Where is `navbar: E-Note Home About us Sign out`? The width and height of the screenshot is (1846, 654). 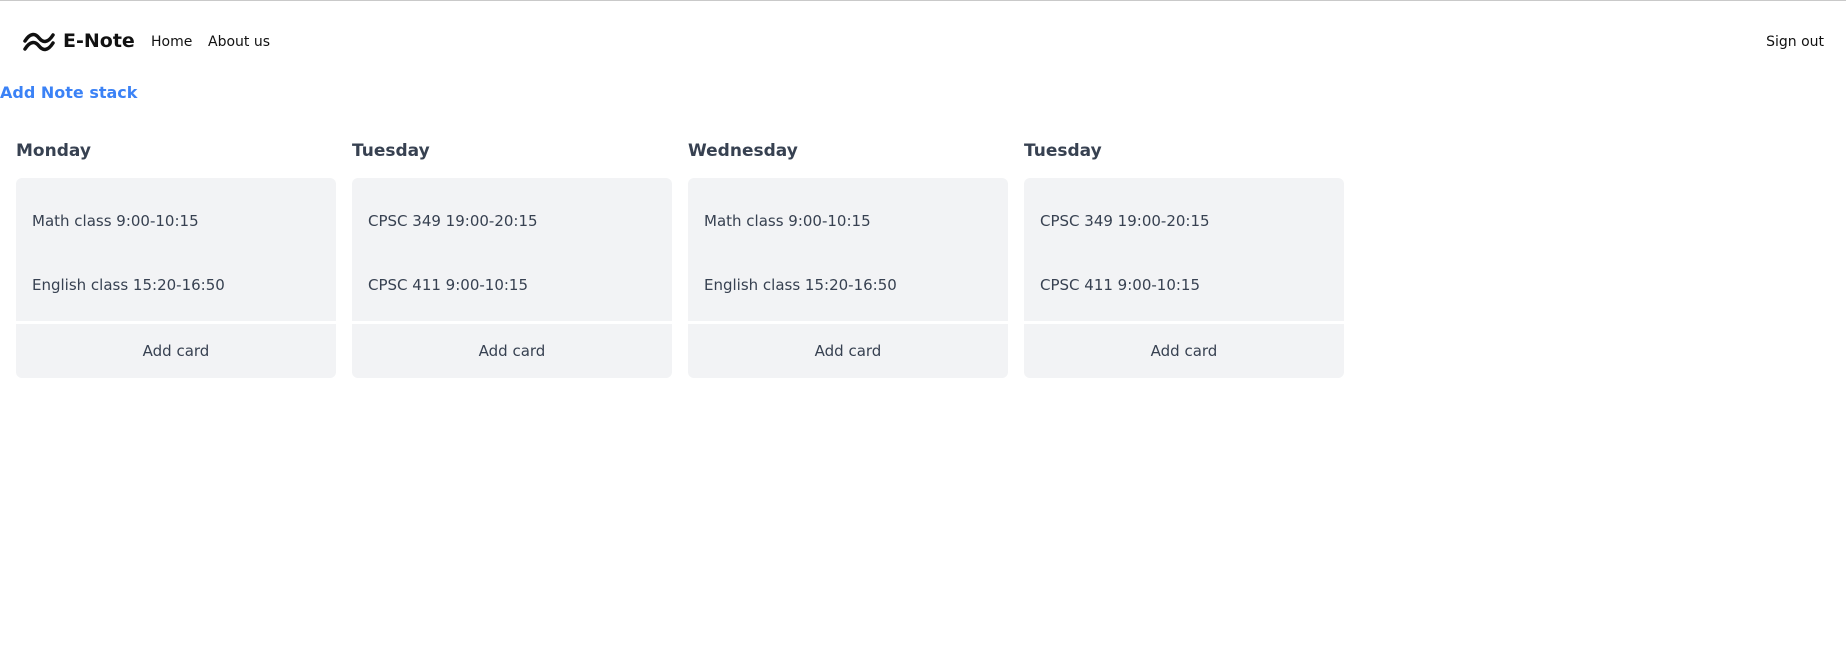 navbar: E-Note Home About us Sign out is located at coordinates (923, 41).